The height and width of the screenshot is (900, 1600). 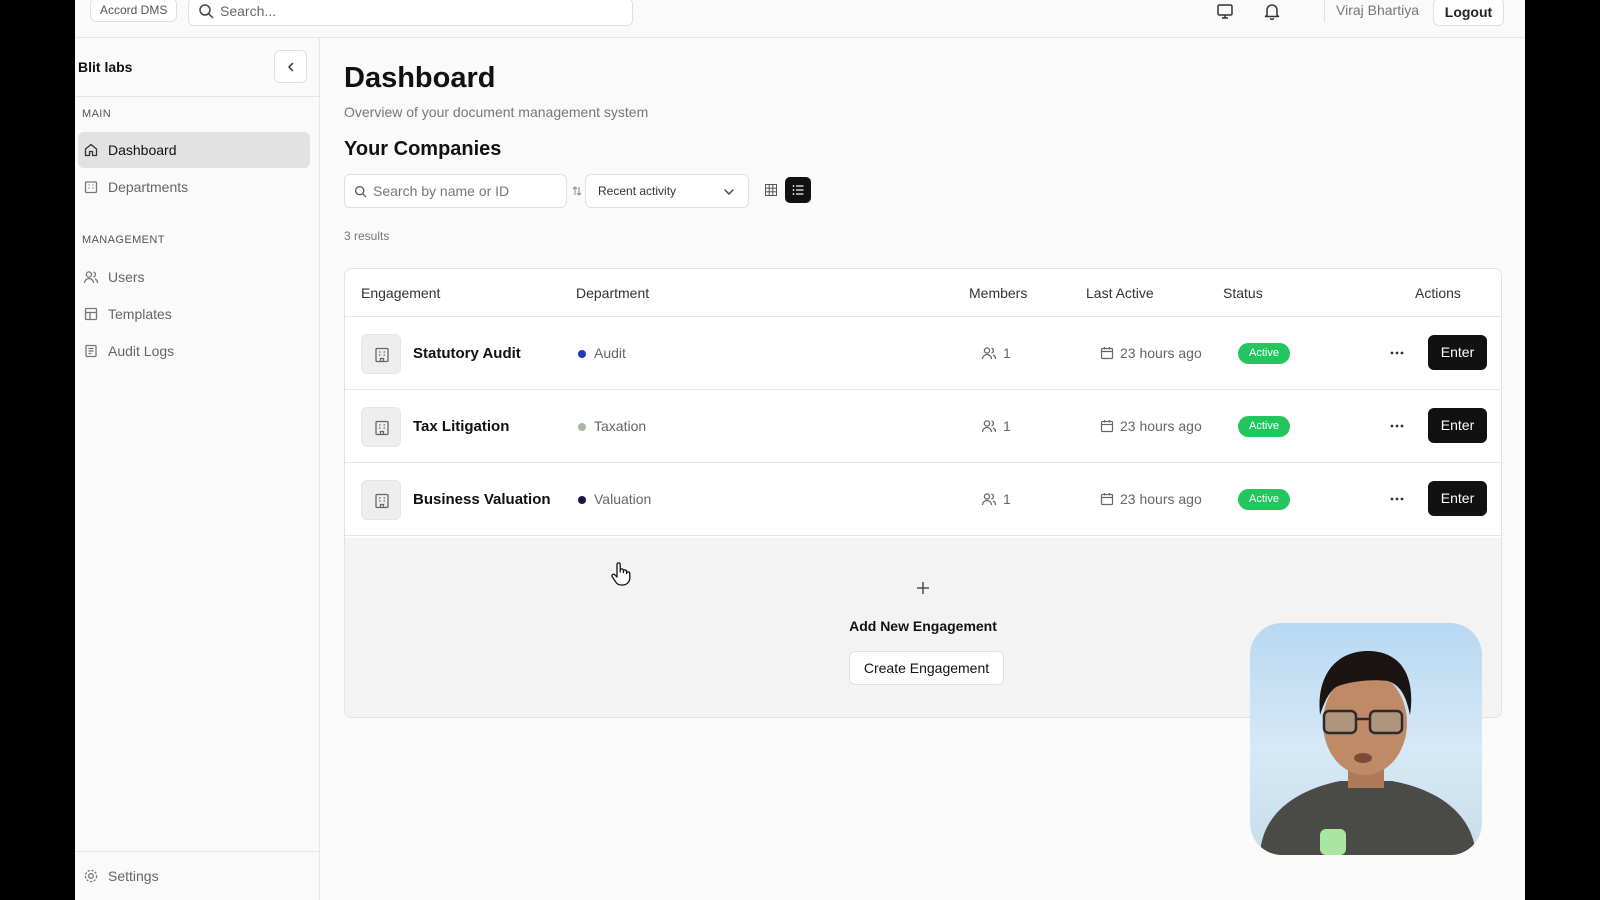 What do you see at coordinates (194, 314) in the screenshot?
I see `sidebar-item-templates: Templates` at bounding box center [194, 314].